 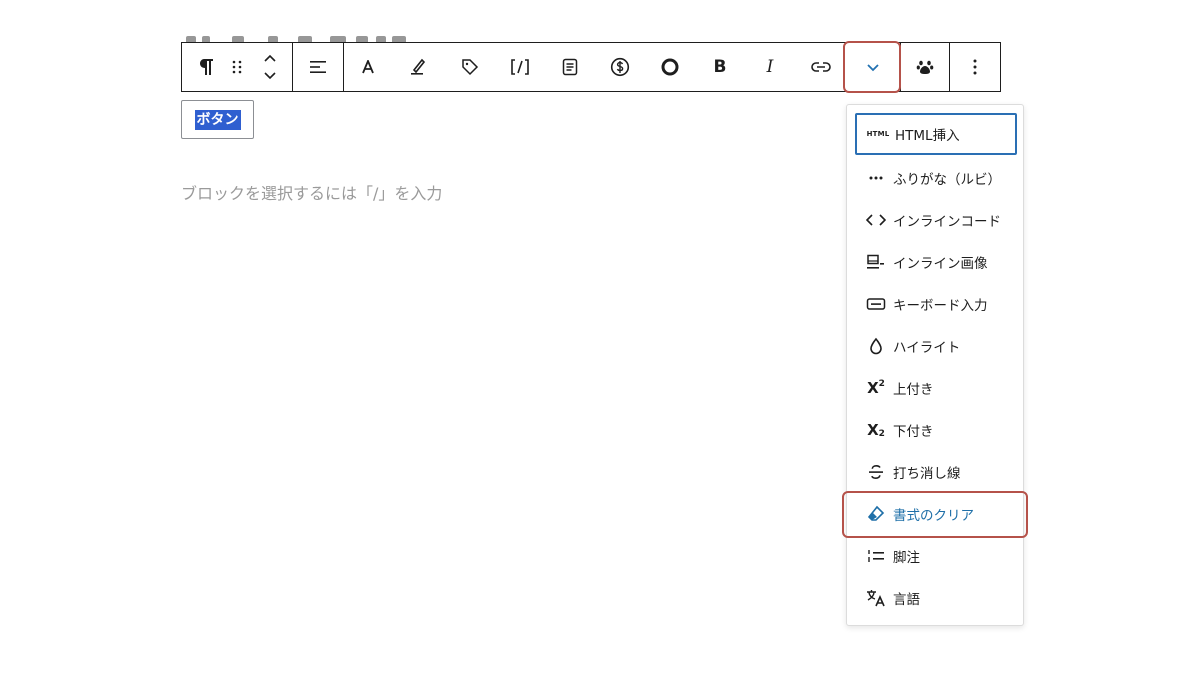 I want to click on dollar-button, so click(x=620, y=67).